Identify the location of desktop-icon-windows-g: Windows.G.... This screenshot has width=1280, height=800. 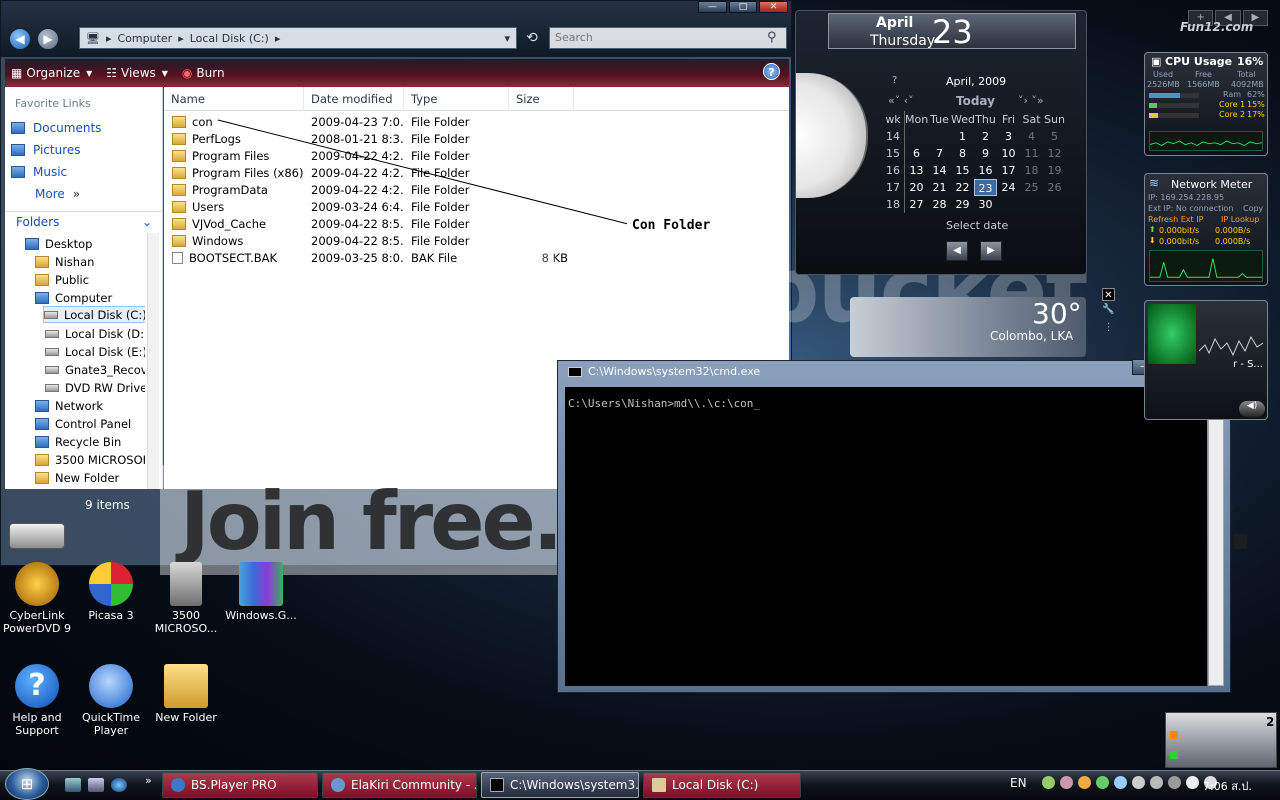
(261, 592).